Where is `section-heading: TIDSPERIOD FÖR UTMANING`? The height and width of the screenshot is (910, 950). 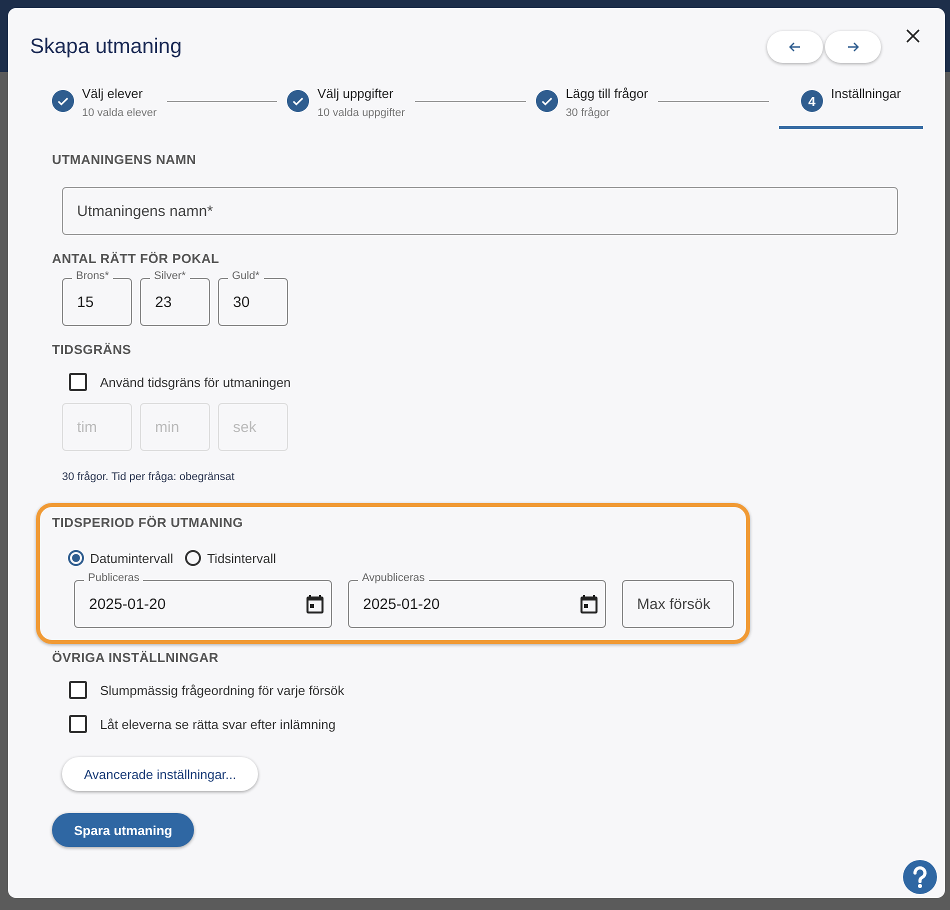 section-heading: TIDSPERIOD FÖR UTMANING is located at coordinates (148, 522).